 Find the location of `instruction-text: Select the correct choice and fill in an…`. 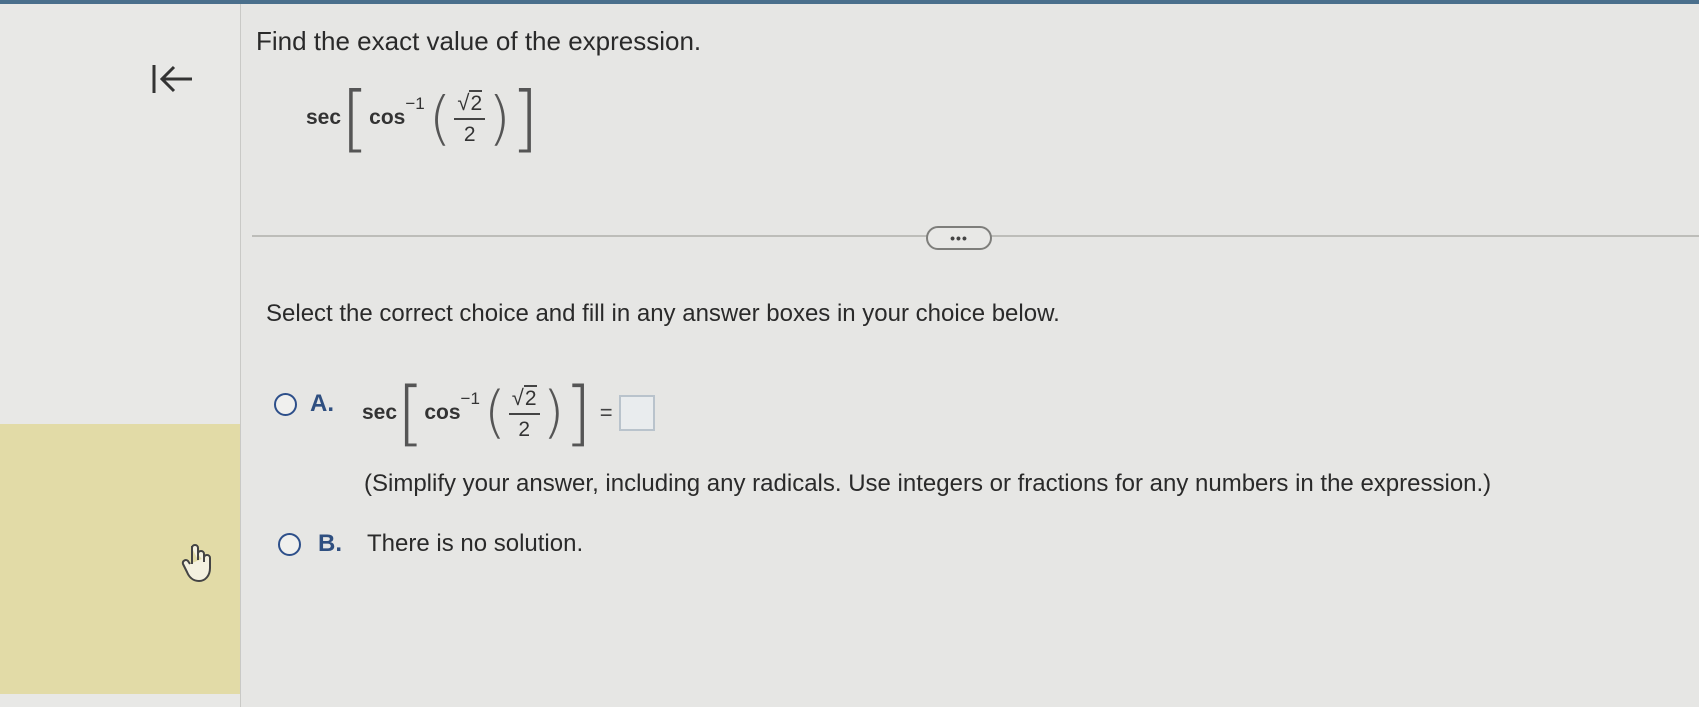

instruction-text: Select the correct choice and fill in an… is located at coordinates (663, 313).